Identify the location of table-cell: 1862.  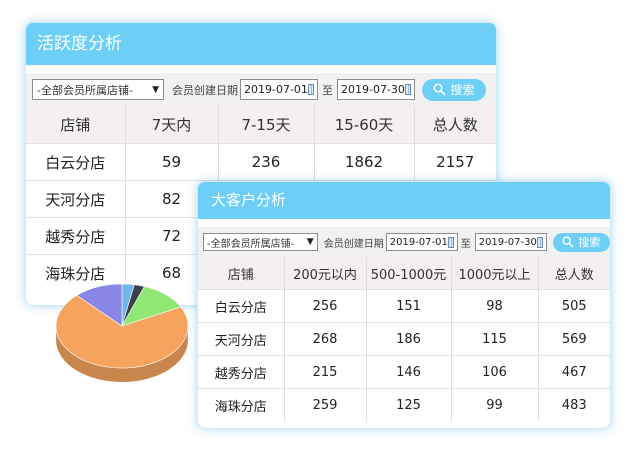
(364, 162).